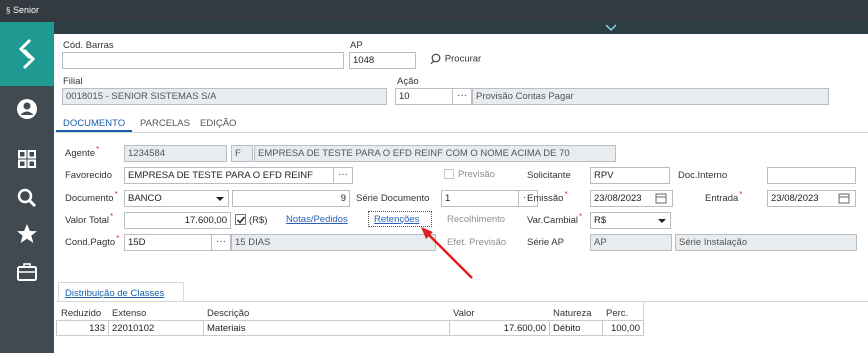 The height and width of the screenshot is (353, 868). Describe the element at coordinates (221, 242) in the screenshot. I see `cond-pagto-lookup-button: ···` at that location.